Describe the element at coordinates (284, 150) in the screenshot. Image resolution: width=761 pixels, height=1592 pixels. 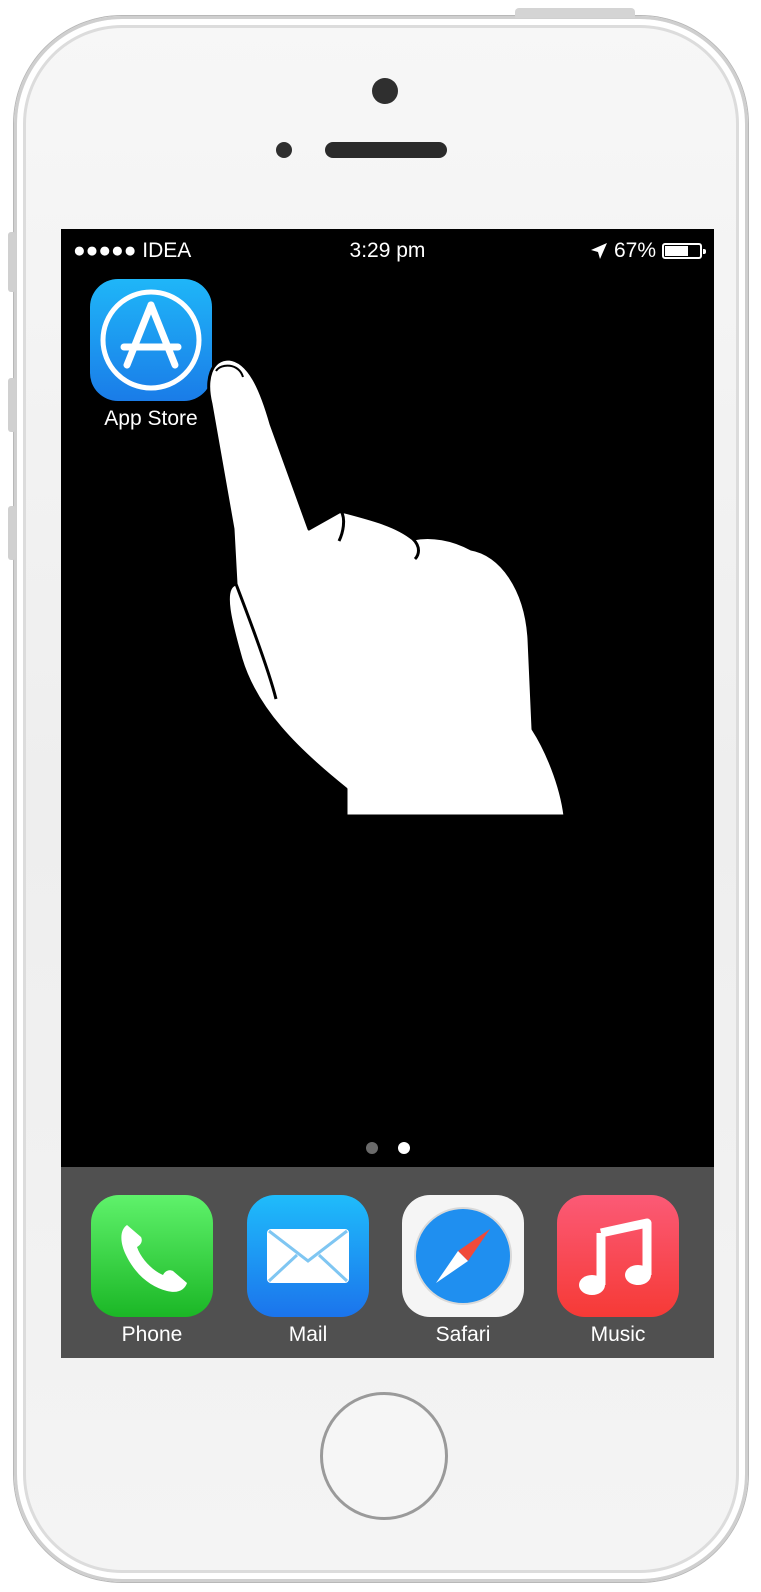
I see `proximity-sensor` at that location.